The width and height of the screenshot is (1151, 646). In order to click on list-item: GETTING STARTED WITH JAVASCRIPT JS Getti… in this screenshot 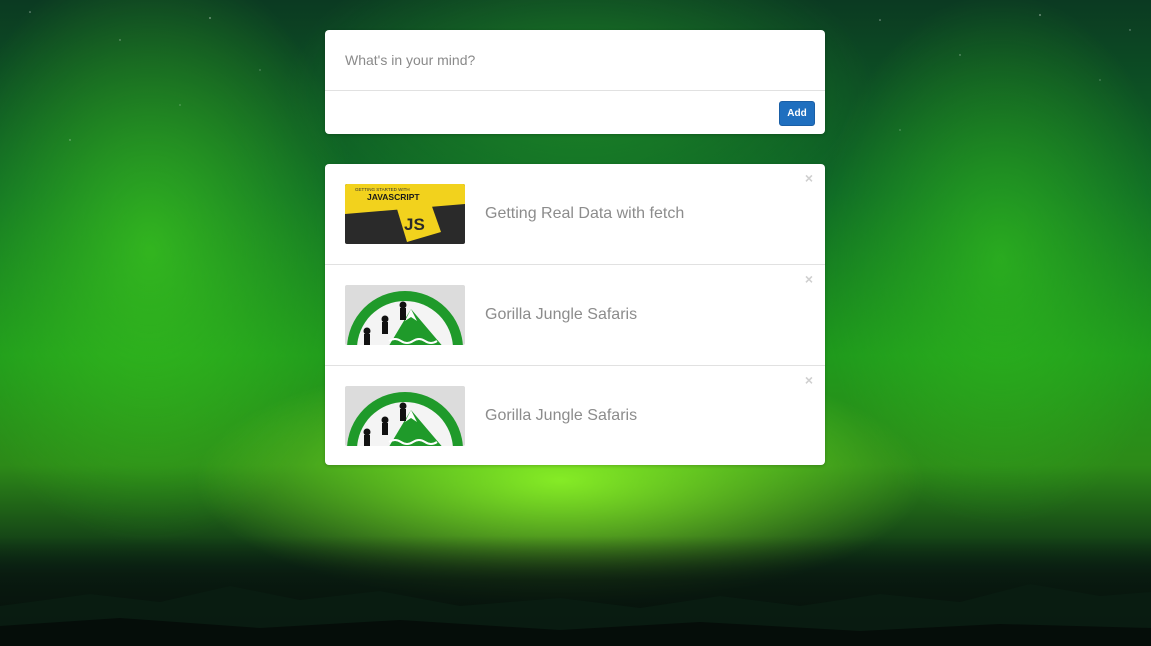, I will do `click(575, 214)`.